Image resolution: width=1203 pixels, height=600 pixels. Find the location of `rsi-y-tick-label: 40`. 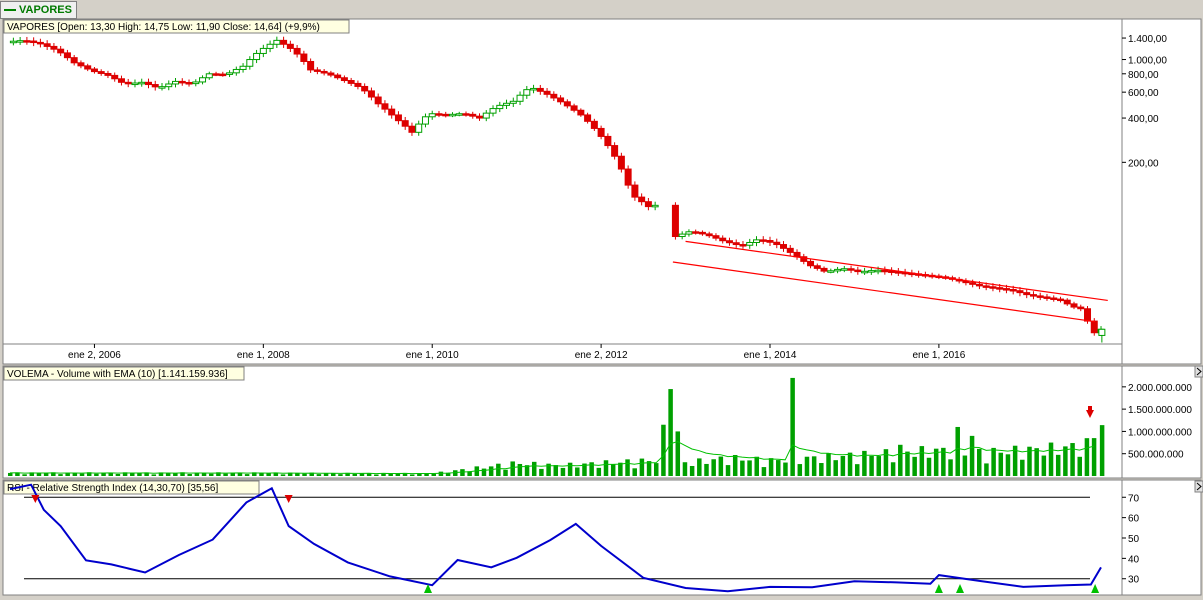

rsi-y-tick-label: 40 is located at coordinates (1134, 559).